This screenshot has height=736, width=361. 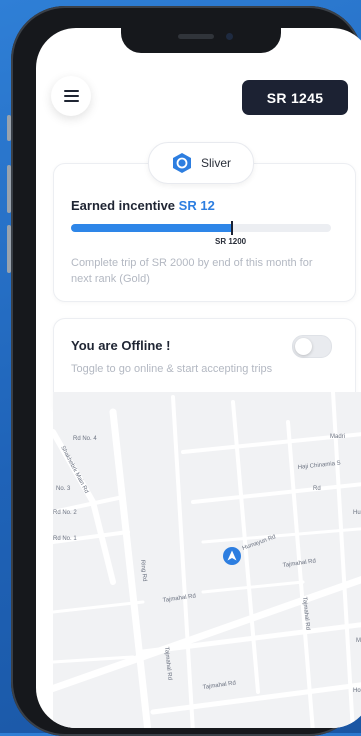 What do you see at coordinates (232, 228) in the screenshot?
I see `progress-marker` at bounding box center [232, 228].